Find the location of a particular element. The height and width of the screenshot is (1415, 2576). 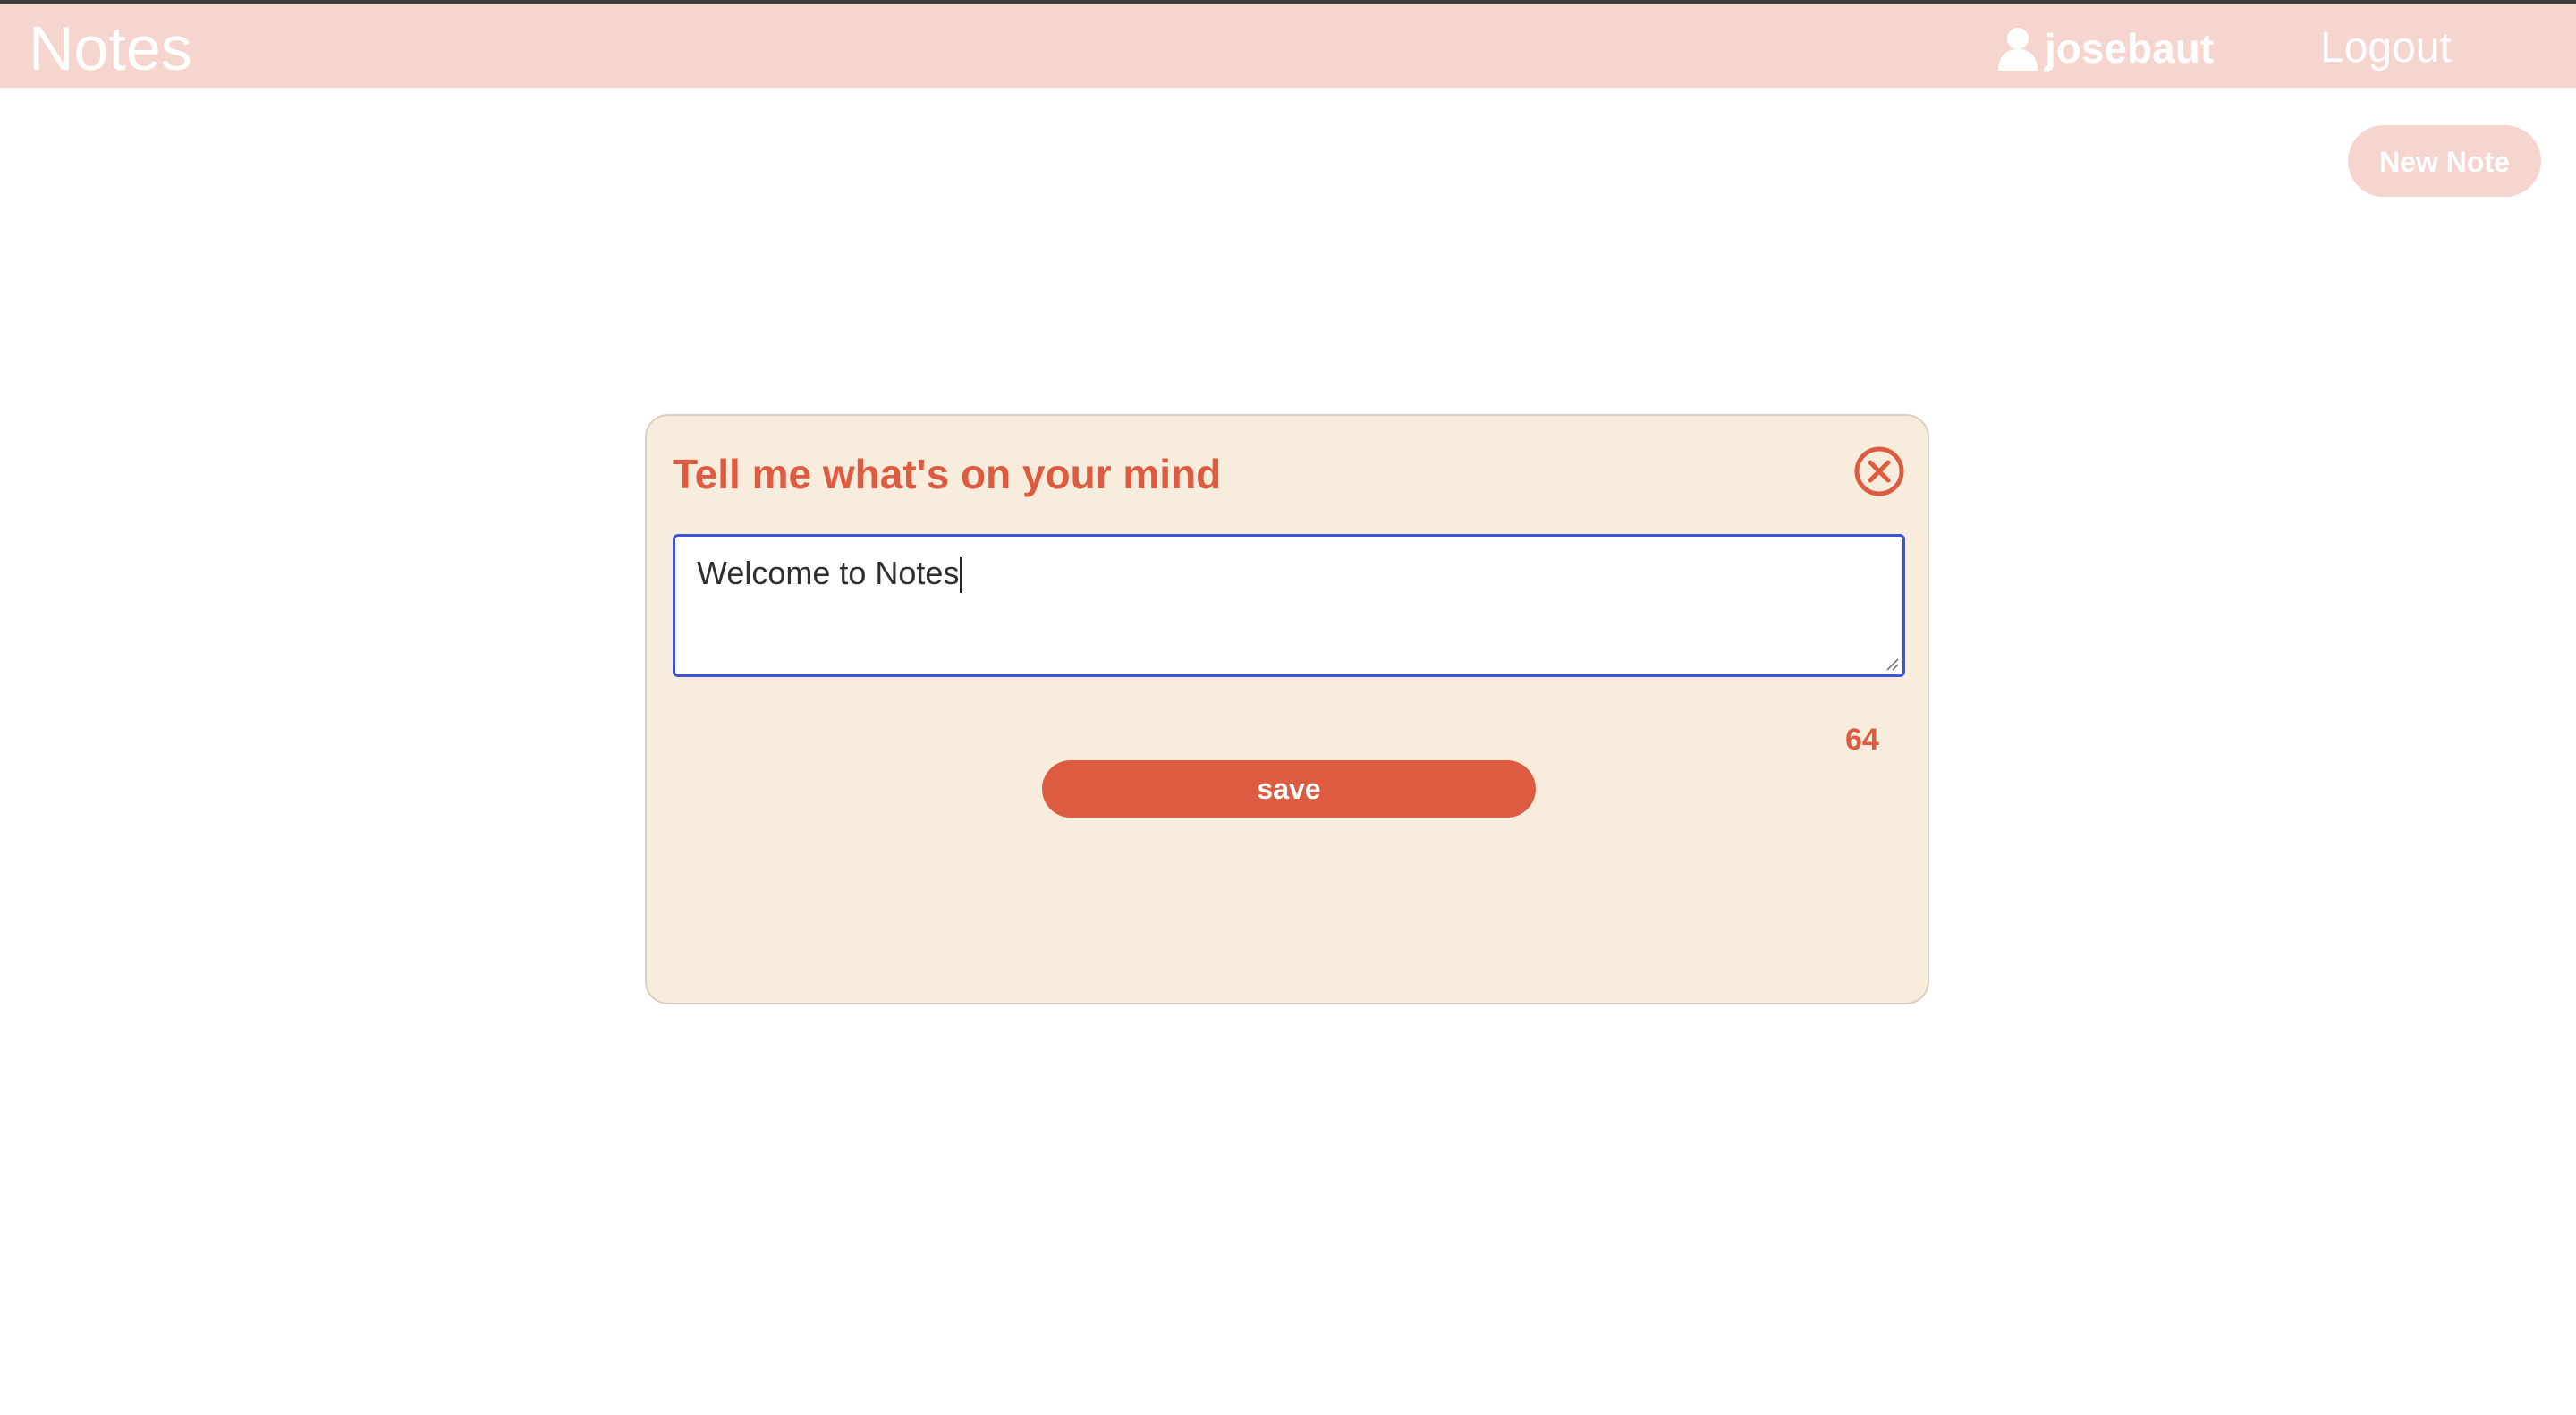

character-counter: 64 is located at coordinates (1862, 740).